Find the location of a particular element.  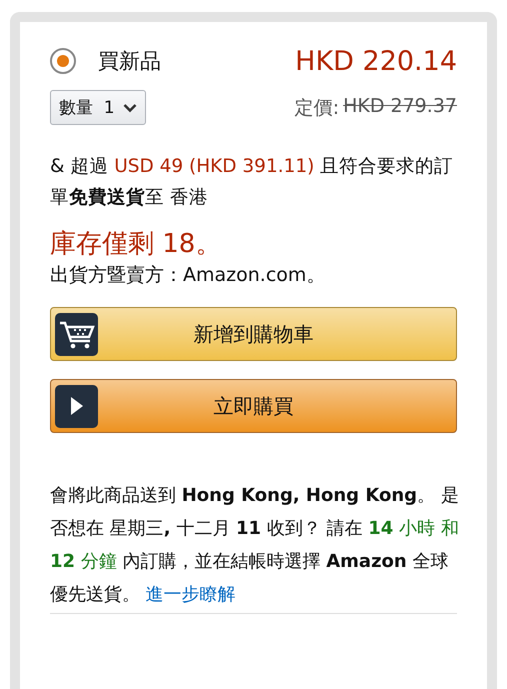

quantity-dropdown: 數量 1 is located at coordinates (98, 107).